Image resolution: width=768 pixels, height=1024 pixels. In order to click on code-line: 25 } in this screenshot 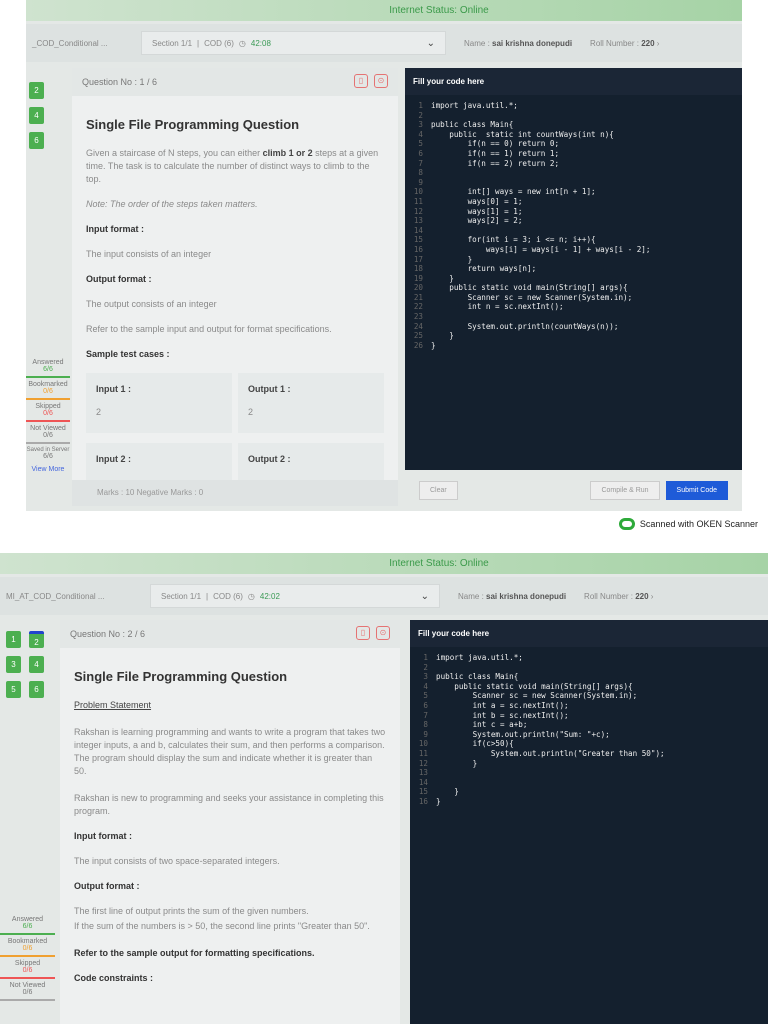, I will do `click(573, 336)`.